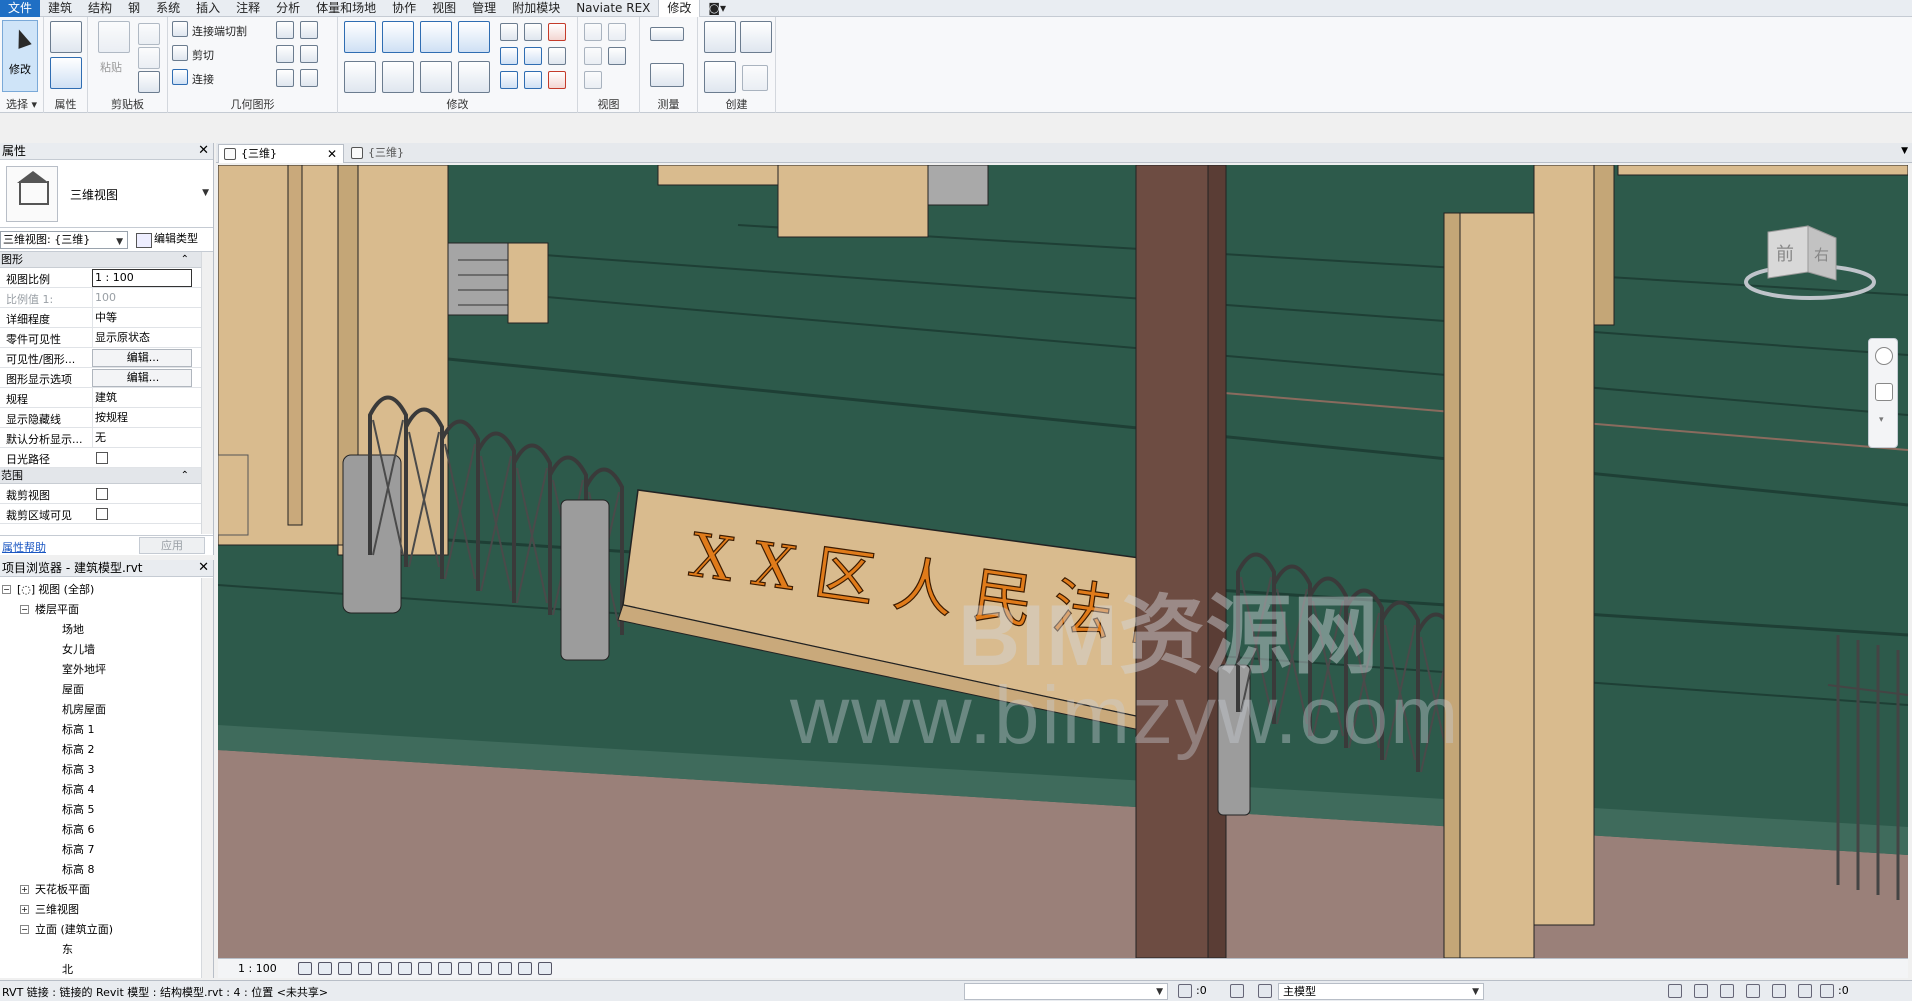 This screenshot has height=1001, width=1912. Describe the element at coordinates (285, 54) in the screenshot. I see `paint-icon` at that location.